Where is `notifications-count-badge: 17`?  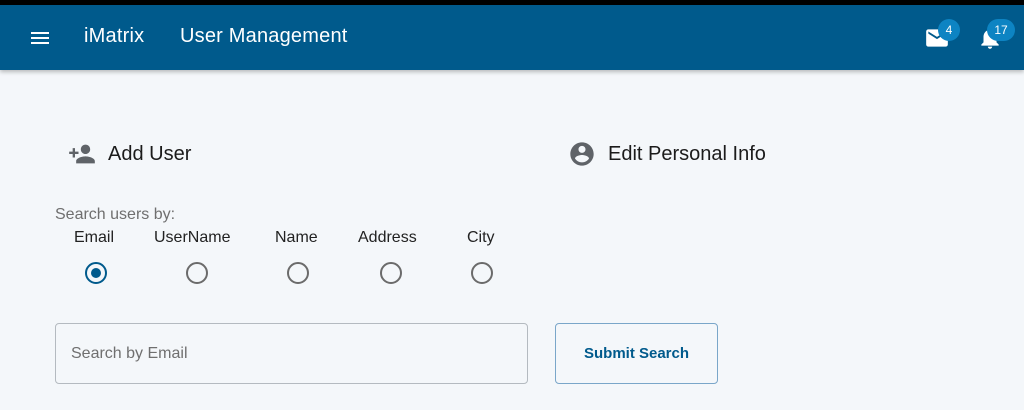 notifications-count-badge: 17 is located at coordinates (1001, 30).